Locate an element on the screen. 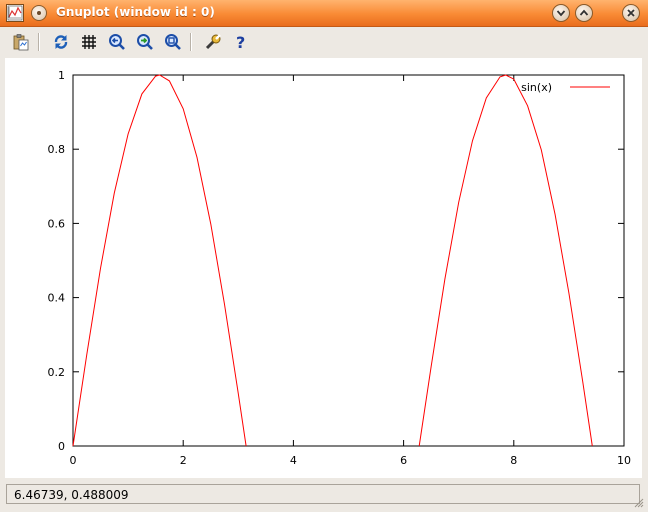 This screenshot has height=512, width=648. status-bar: 6.46739, 0.488009 is located at coordinates (324, 496).